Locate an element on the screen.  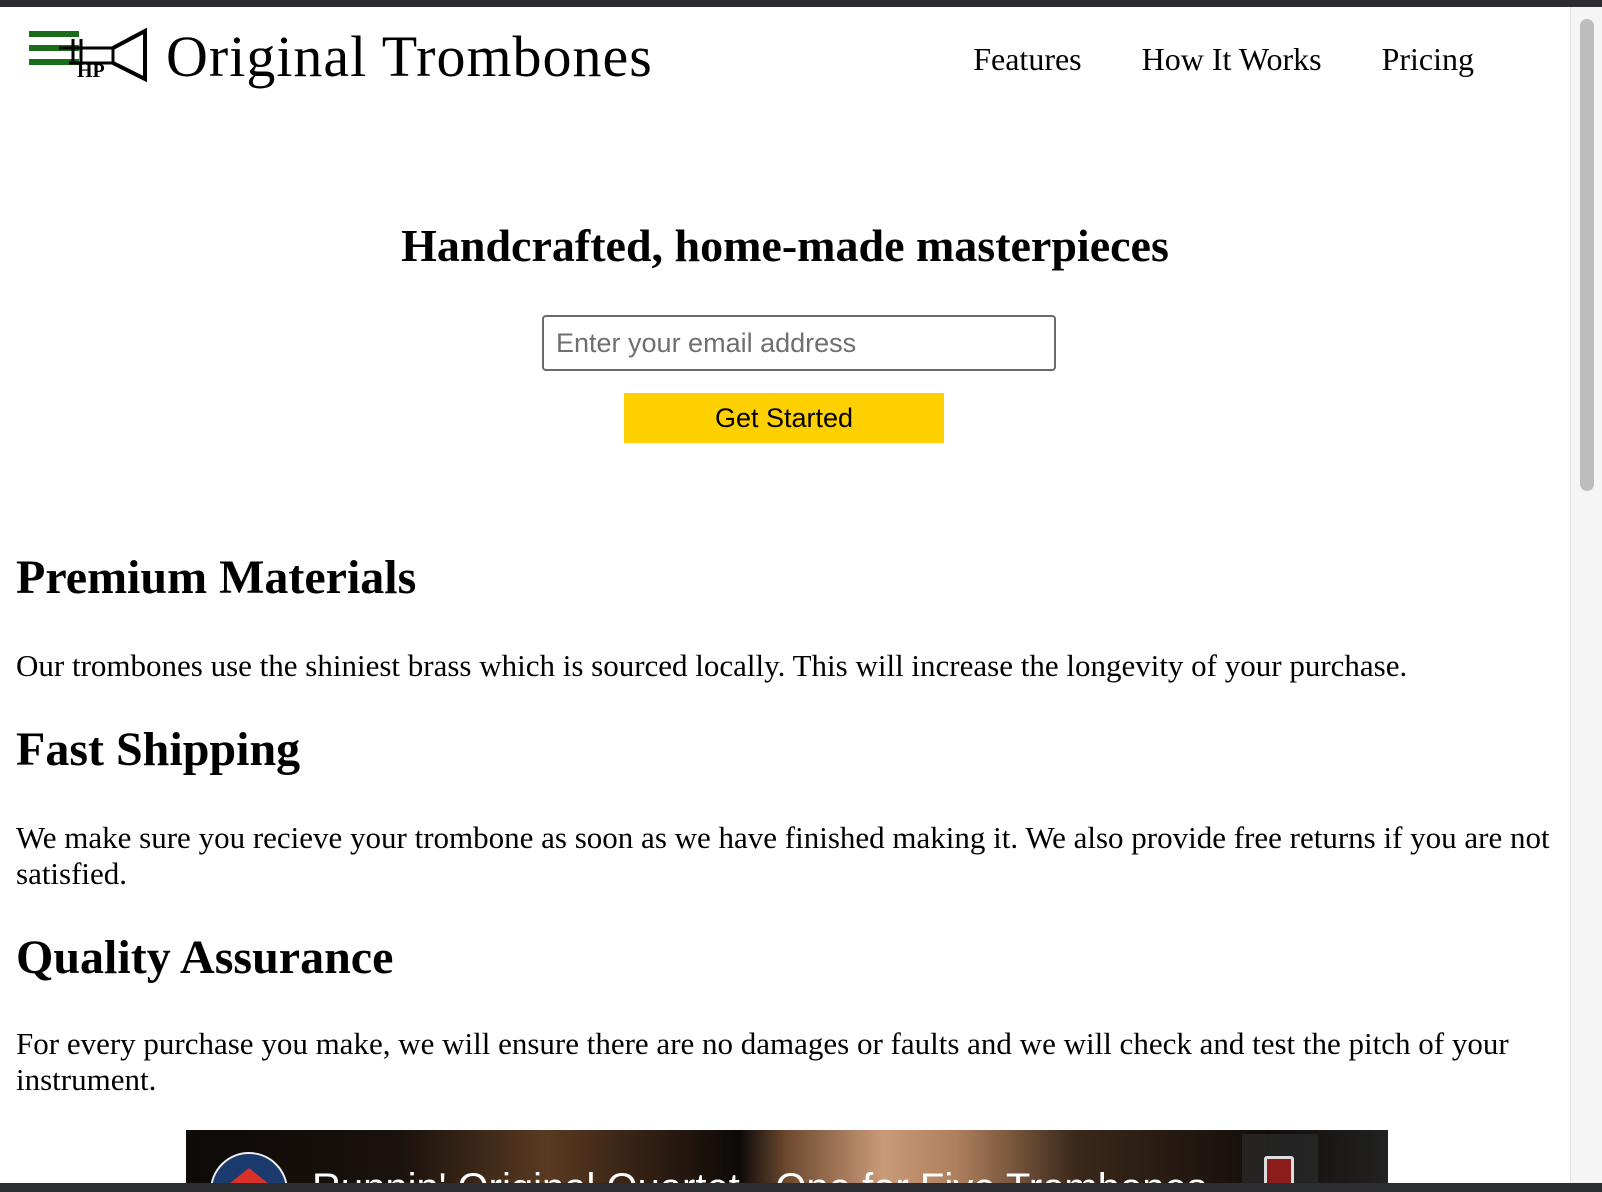
get-started-button: Get Started is located at coordinates (784, 418).